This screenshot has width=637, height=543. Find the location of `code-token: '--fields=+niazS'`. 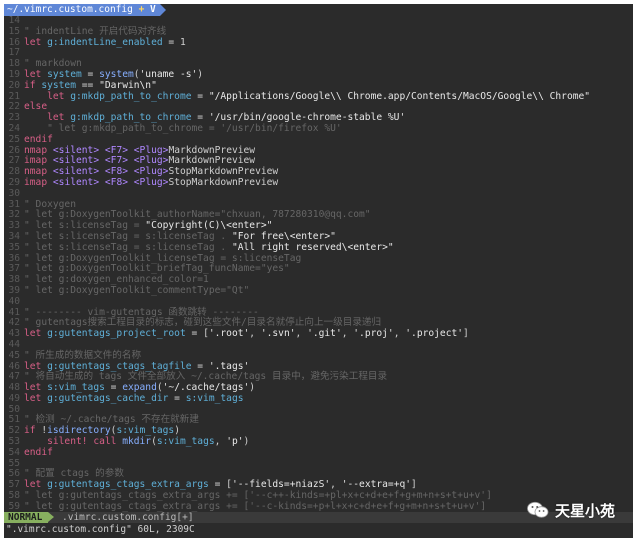

code-token: '--fields=+niazS' is located at coordinates (281, 485).